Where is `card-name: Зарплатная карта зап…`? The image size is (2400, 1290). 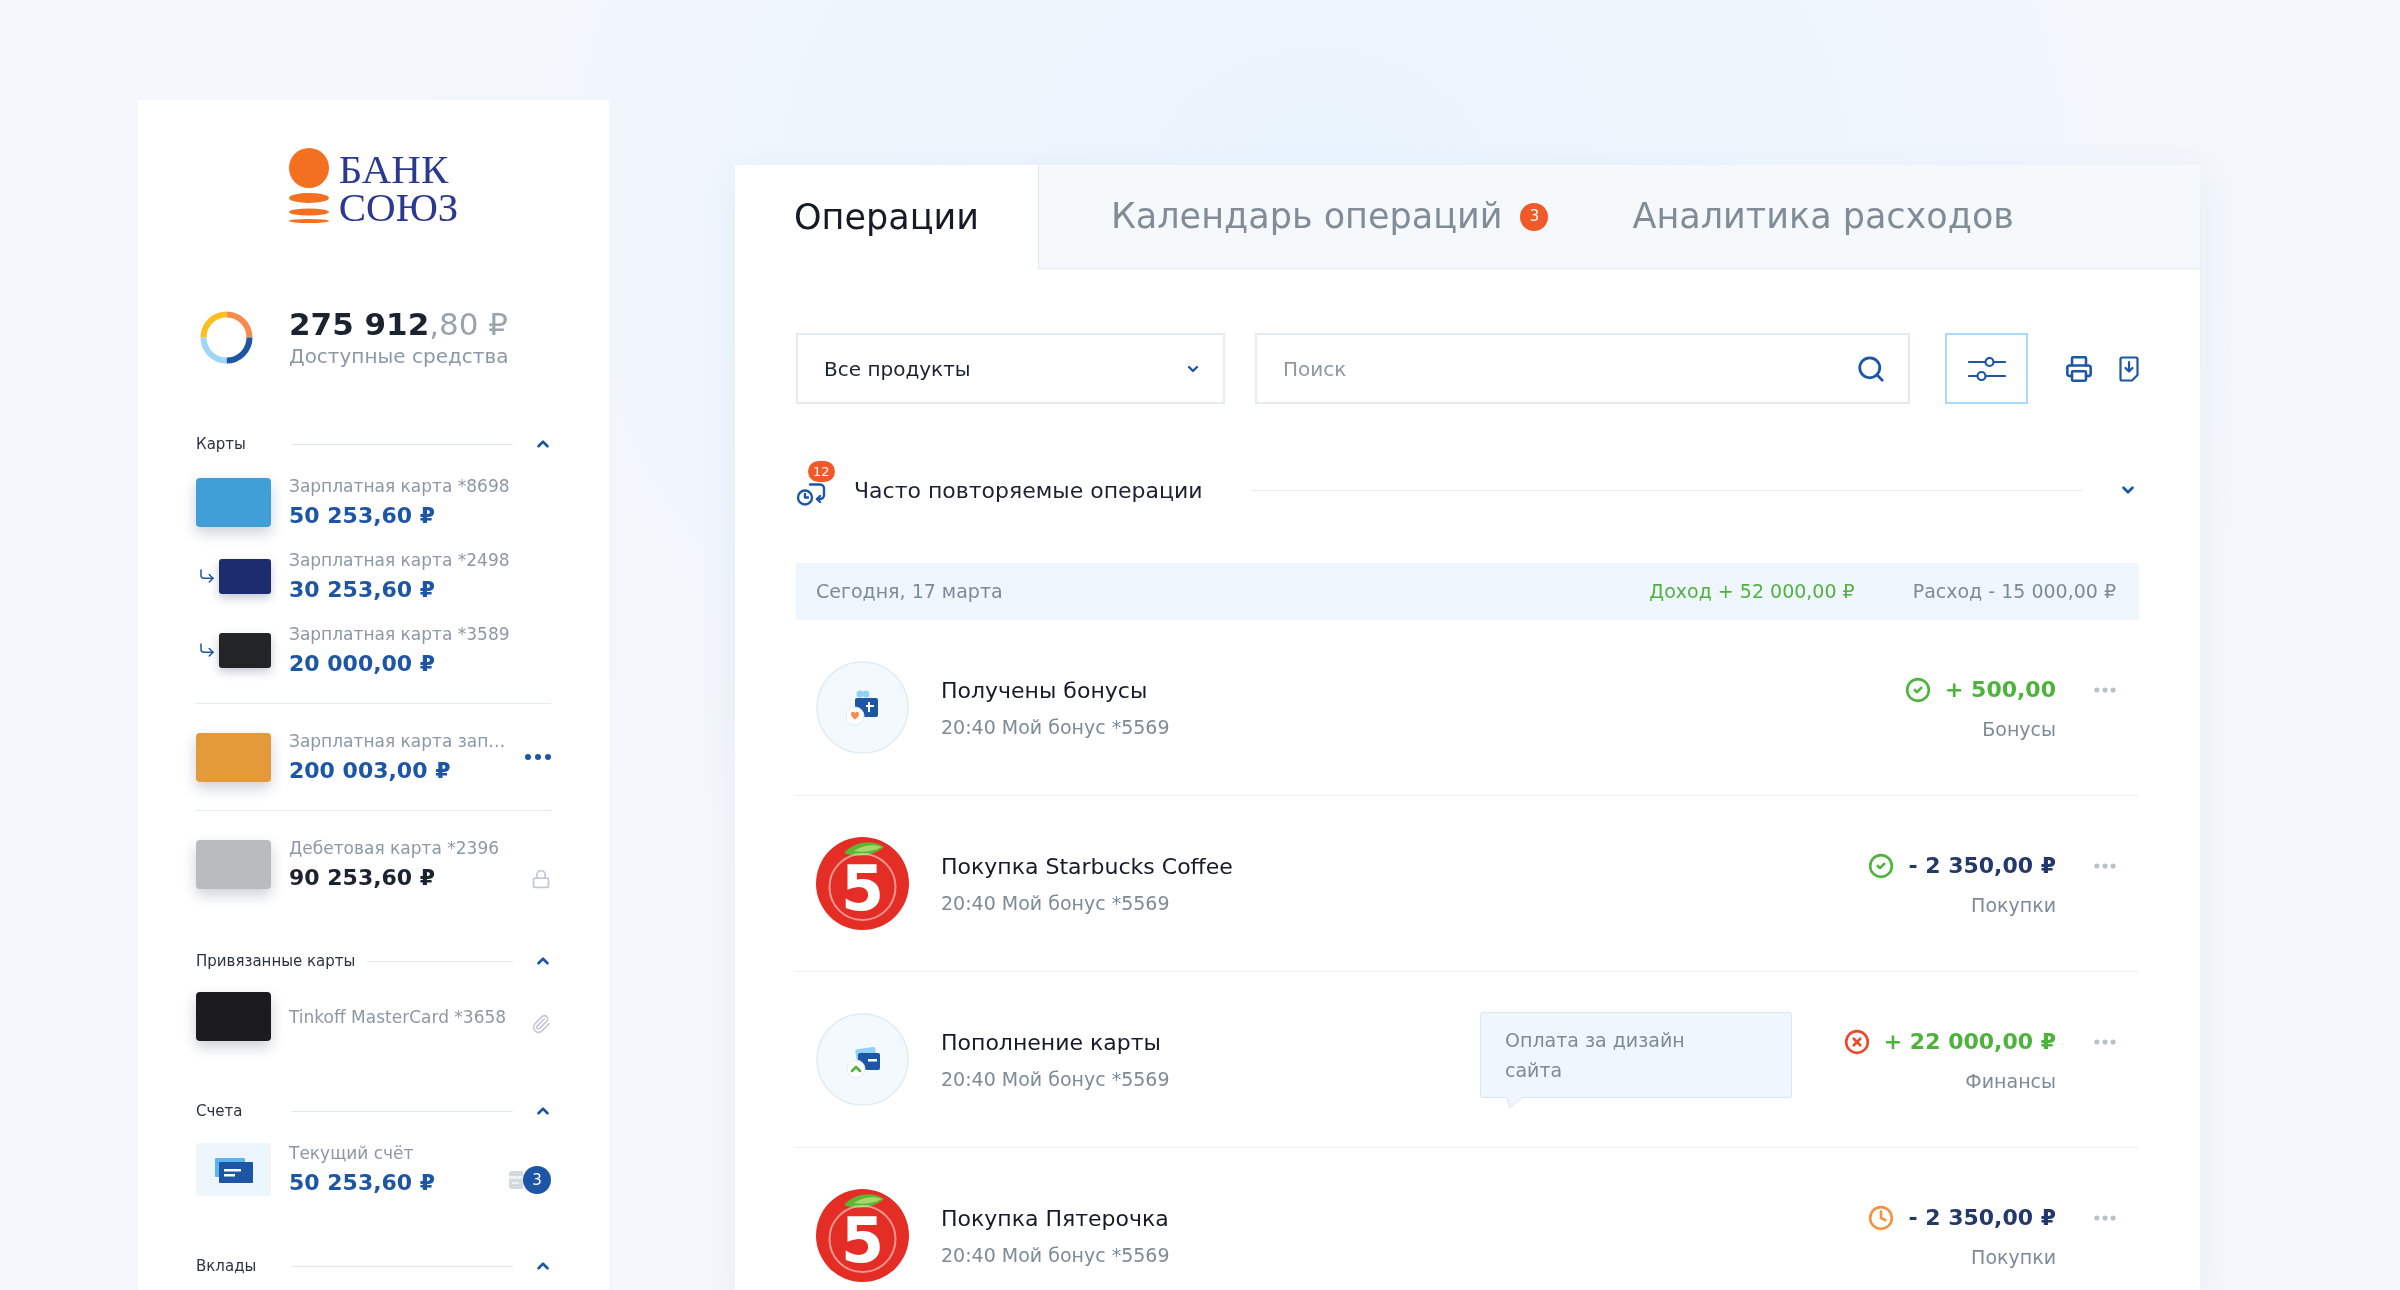
card-name: Зарплатная карта зап… is located at coordinates (398, 741).